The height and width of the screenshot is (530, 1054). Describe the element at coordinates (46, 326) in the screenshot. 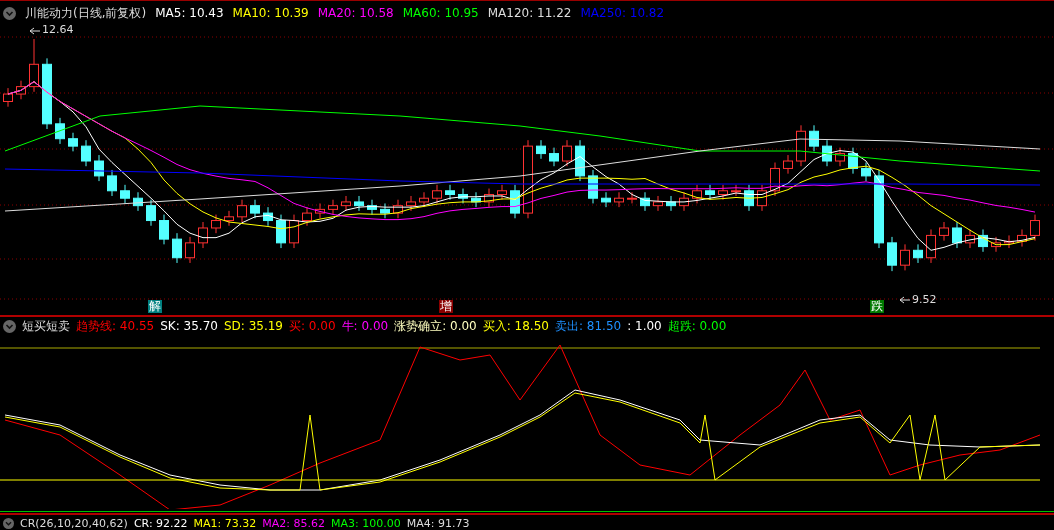

I see `chart-title: 短买短卖` at that location.